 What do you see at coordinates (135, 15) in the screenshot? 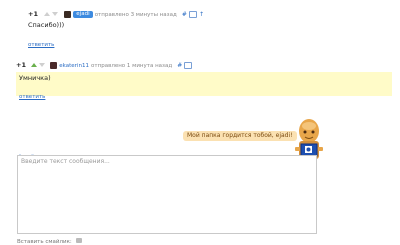
I see `post-time: отправлено 3 минуты назад` at bounding box center [135, 15].